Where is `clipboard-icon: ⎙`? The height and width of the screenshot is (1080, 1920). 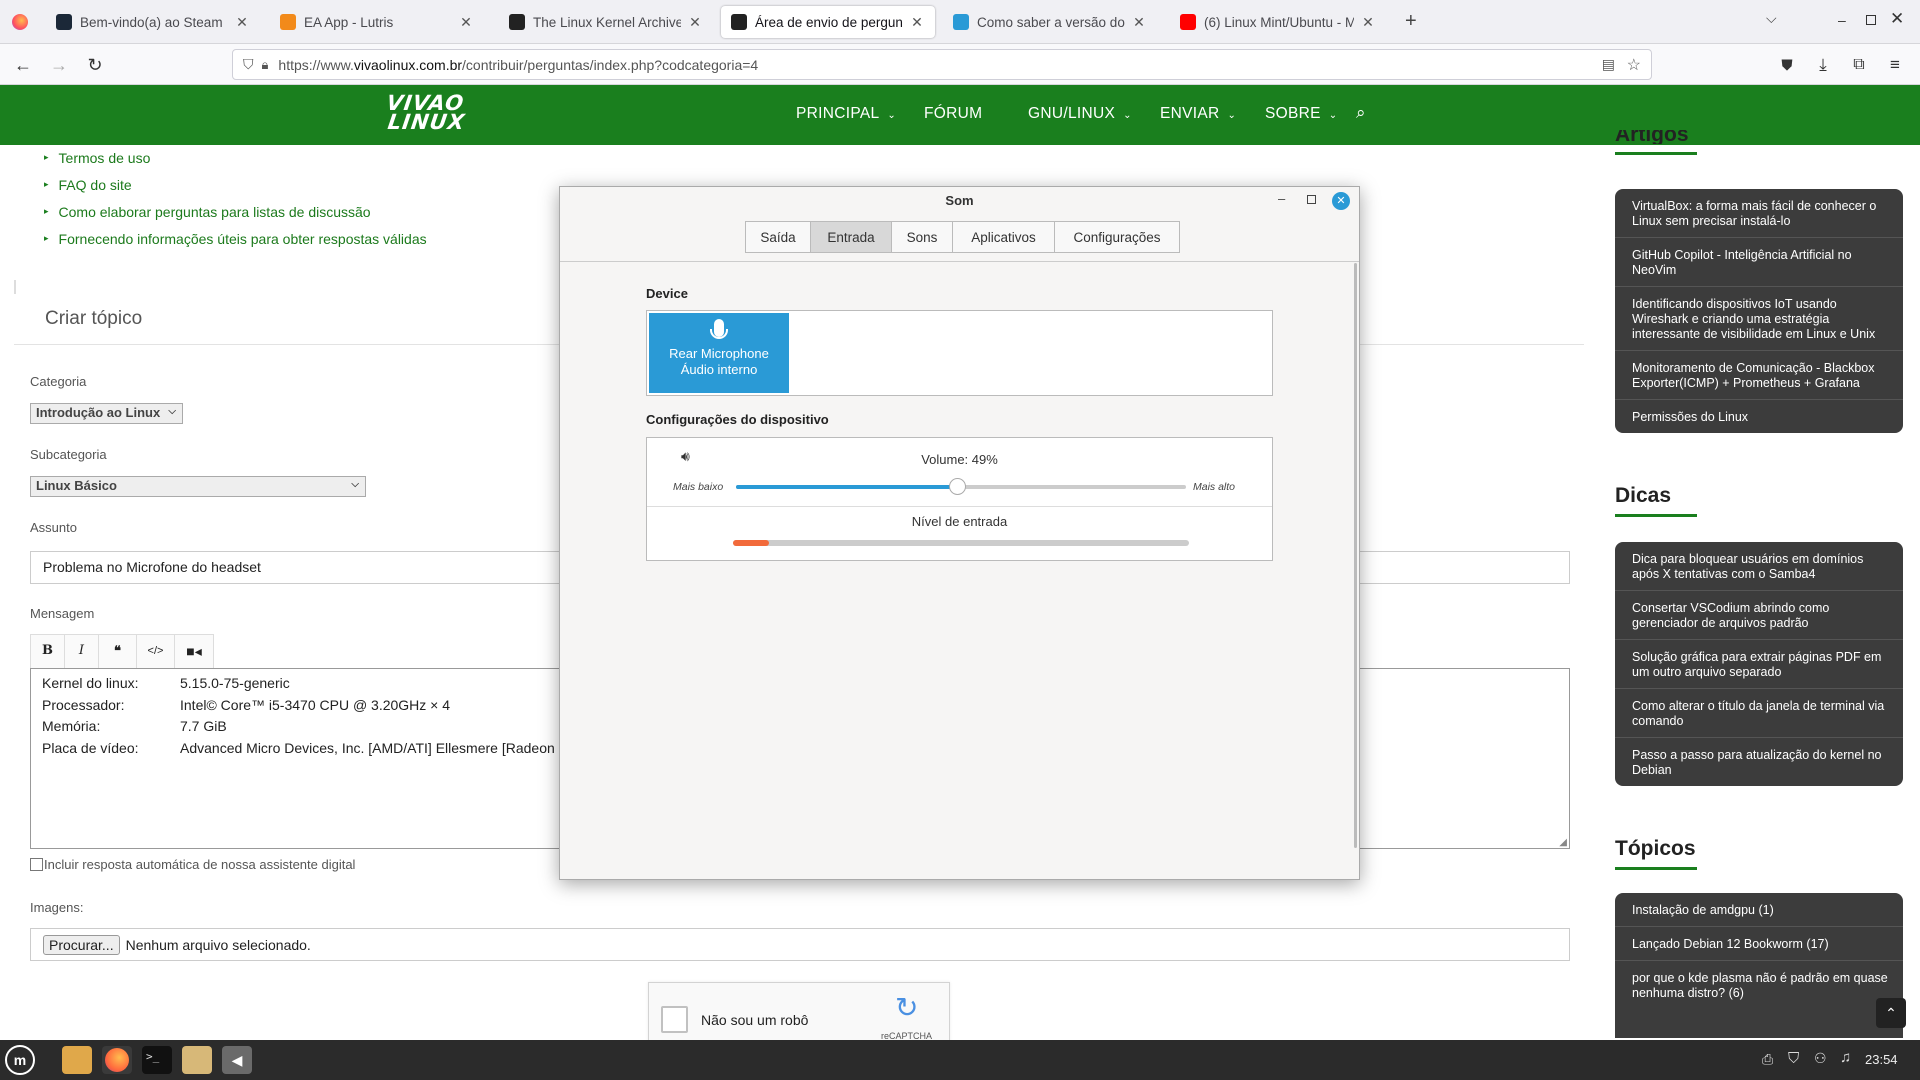 clipboard-icon: ⎙ is located at coordinates (1767, 1059).